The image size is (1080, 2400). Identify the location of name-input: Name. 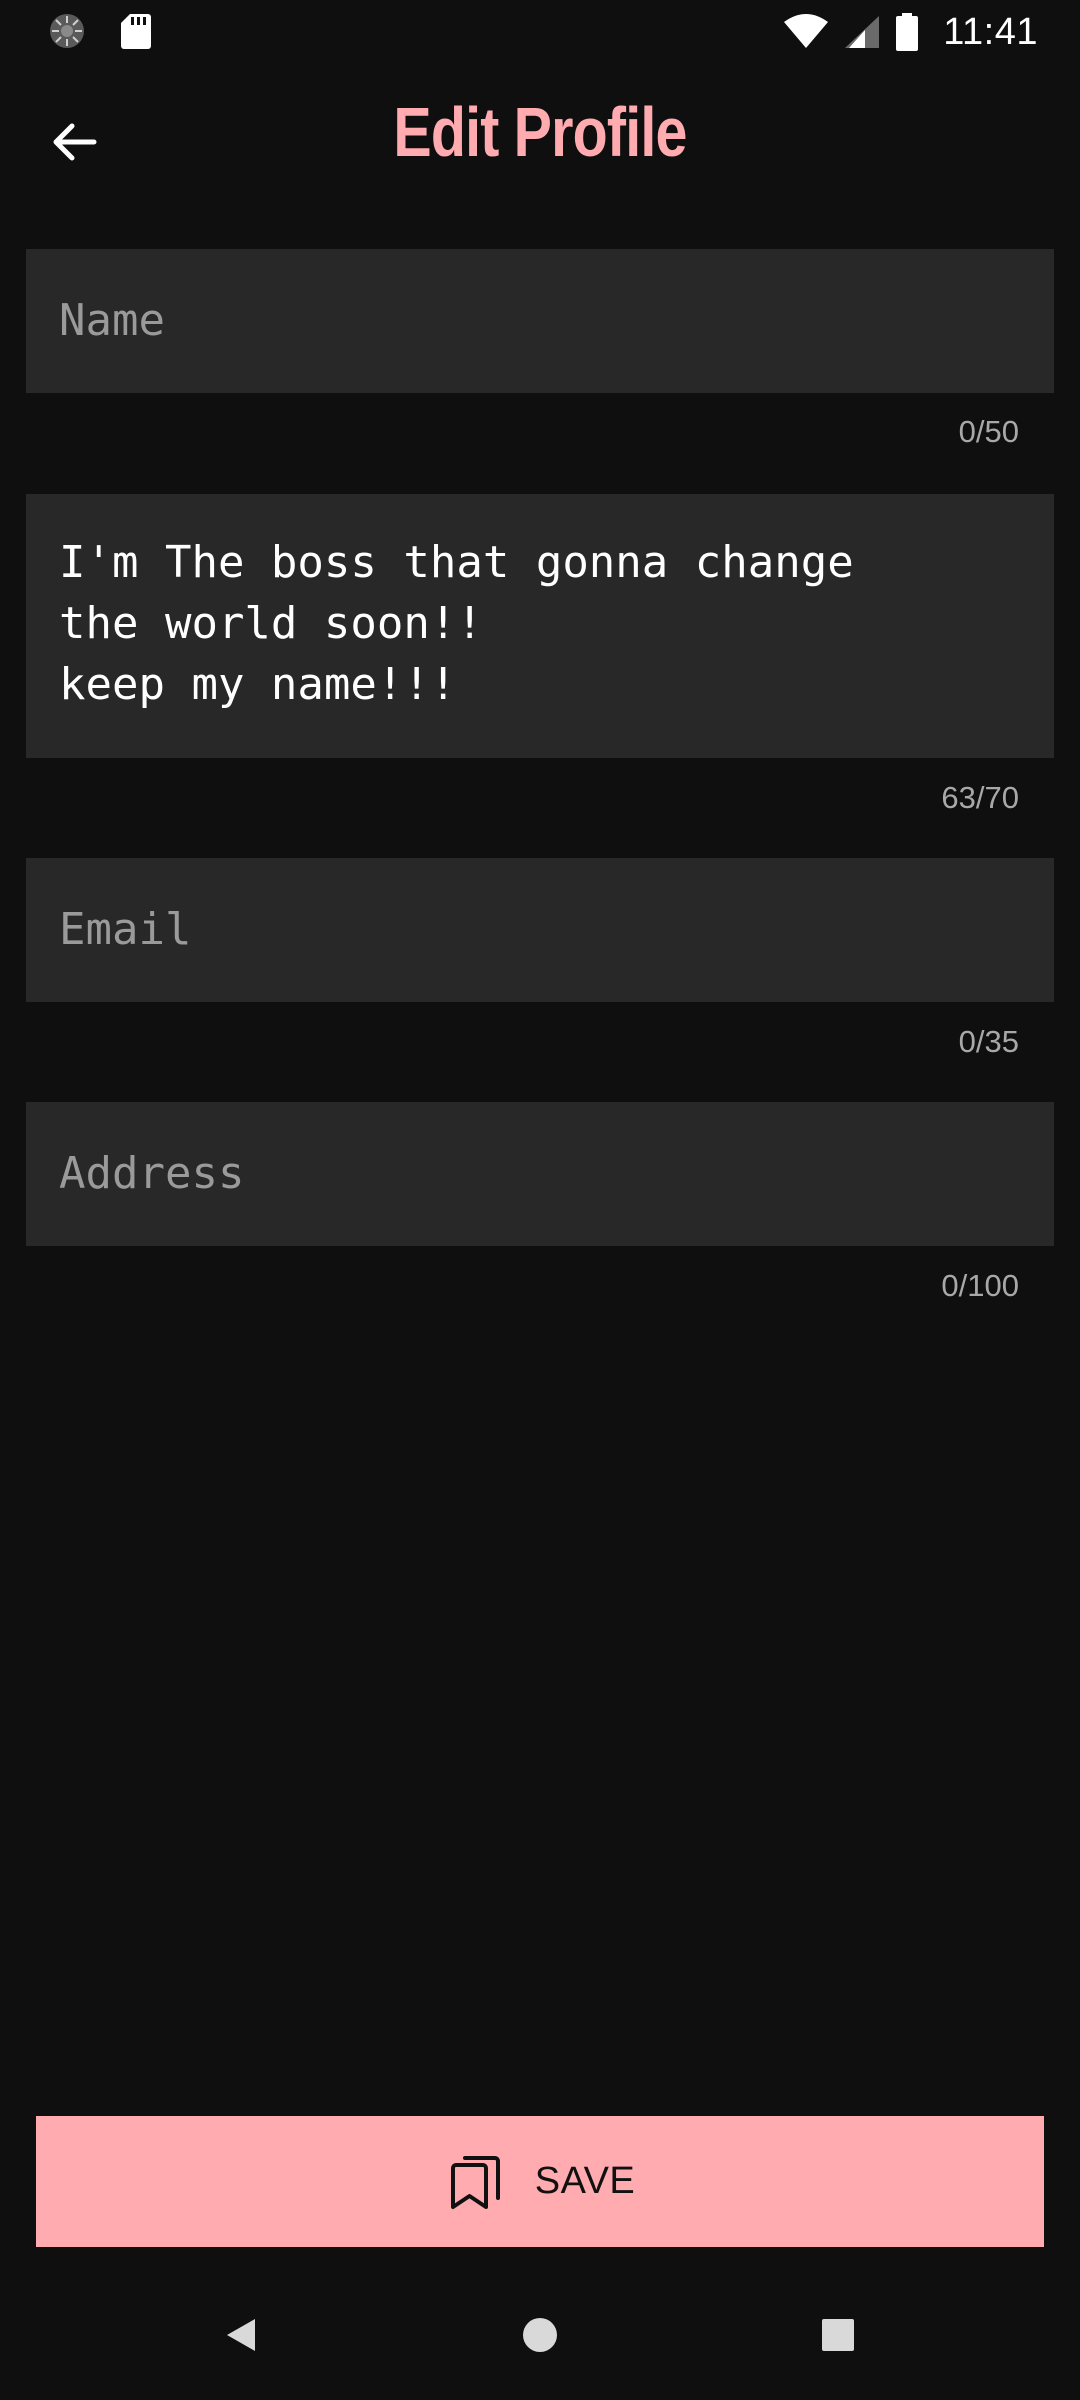
(540, 321).